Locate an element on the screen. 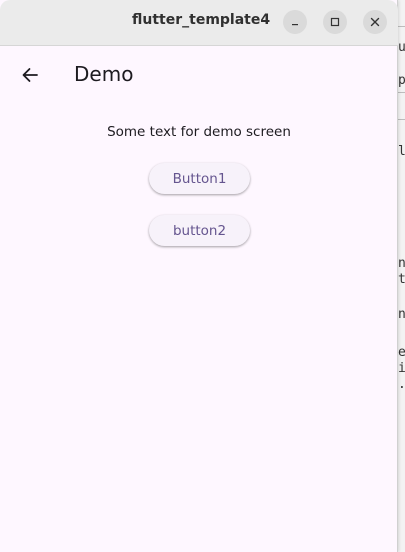 This screenshot has width=405, height=552. background-text-fragment: e is located at coordinates (401, 352).